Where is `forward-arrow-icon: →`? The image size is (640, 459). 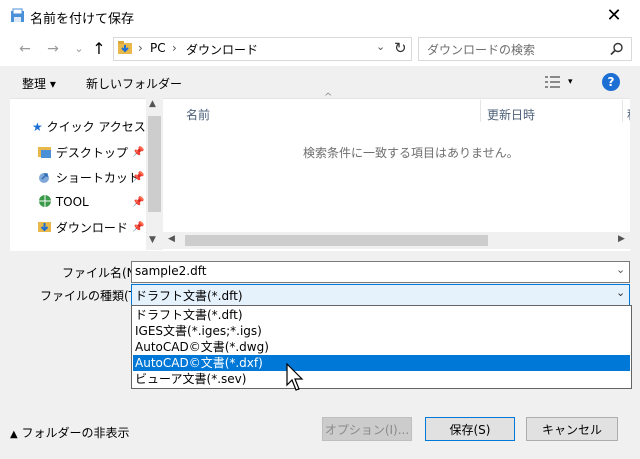
forward-arrow-icon: → is located at coordinates (53, 49).